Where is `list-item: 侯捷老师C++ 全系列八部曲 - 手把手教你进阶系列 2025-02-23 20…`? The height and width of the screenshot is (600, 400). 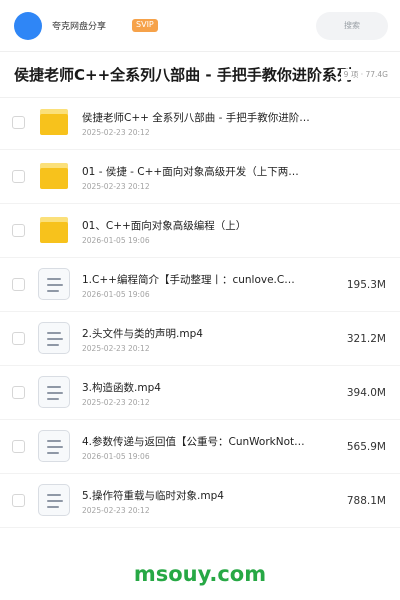
list-item: 侯捷老师C++ 全系列八部曲 - 手把手教你进阶系列 2025-02-23 20… is located at coordinates (200, 123).